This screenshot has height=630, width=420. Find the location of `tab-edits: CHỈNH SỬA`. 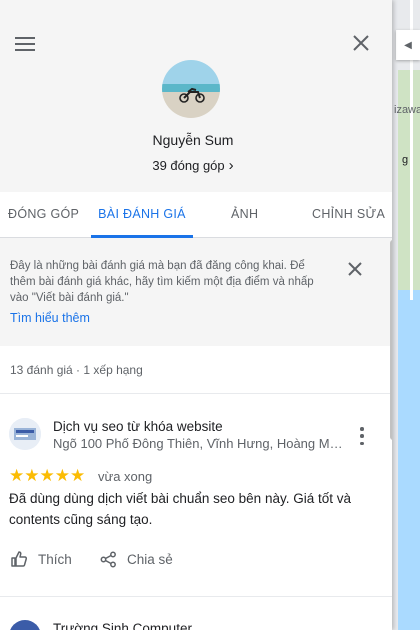

tab-edits: CHỈNH SỬA is located at coordinates (348, 215).